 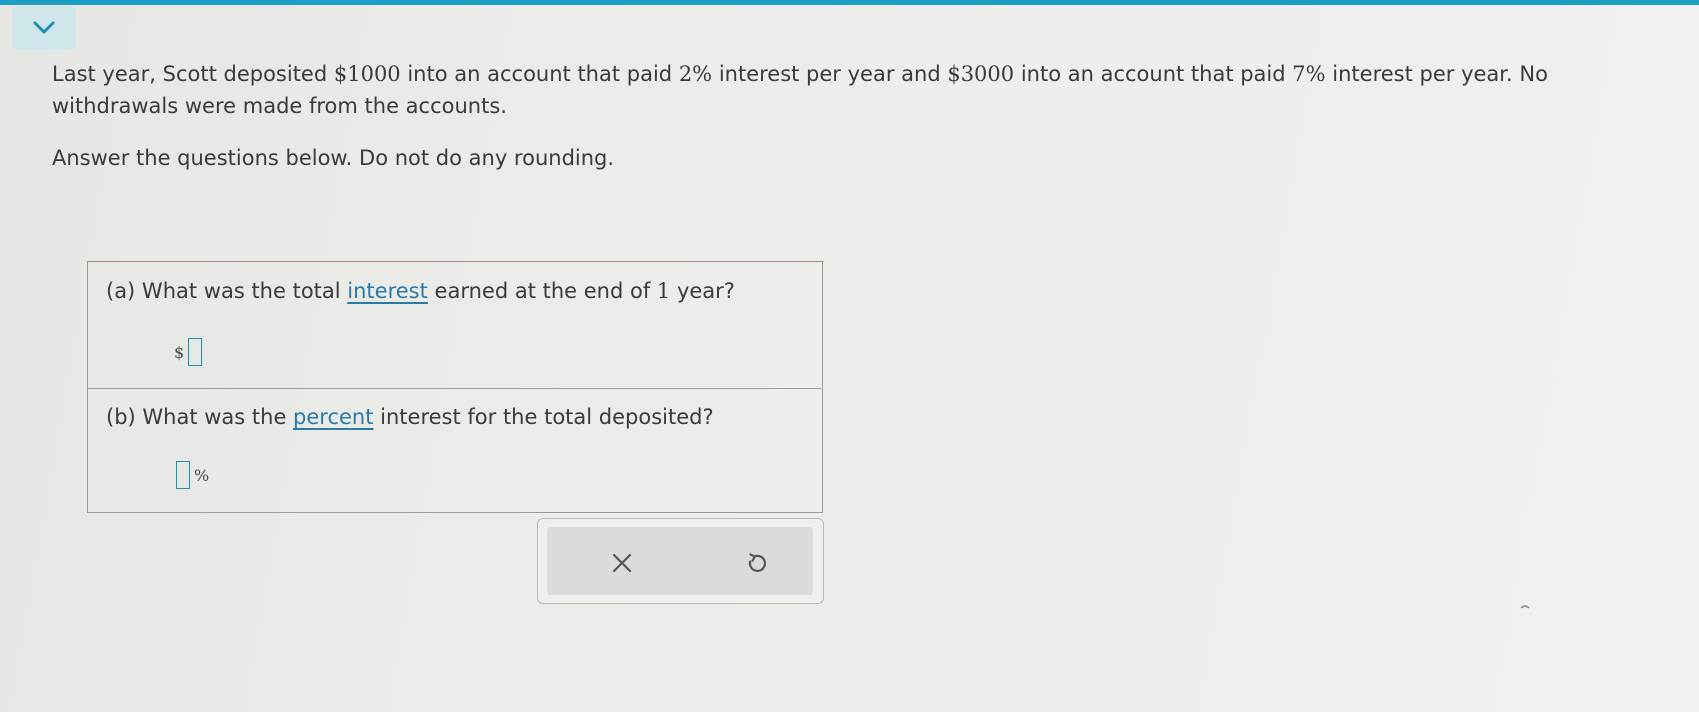 I want to click on action-panel, so click(x=680, y=561).